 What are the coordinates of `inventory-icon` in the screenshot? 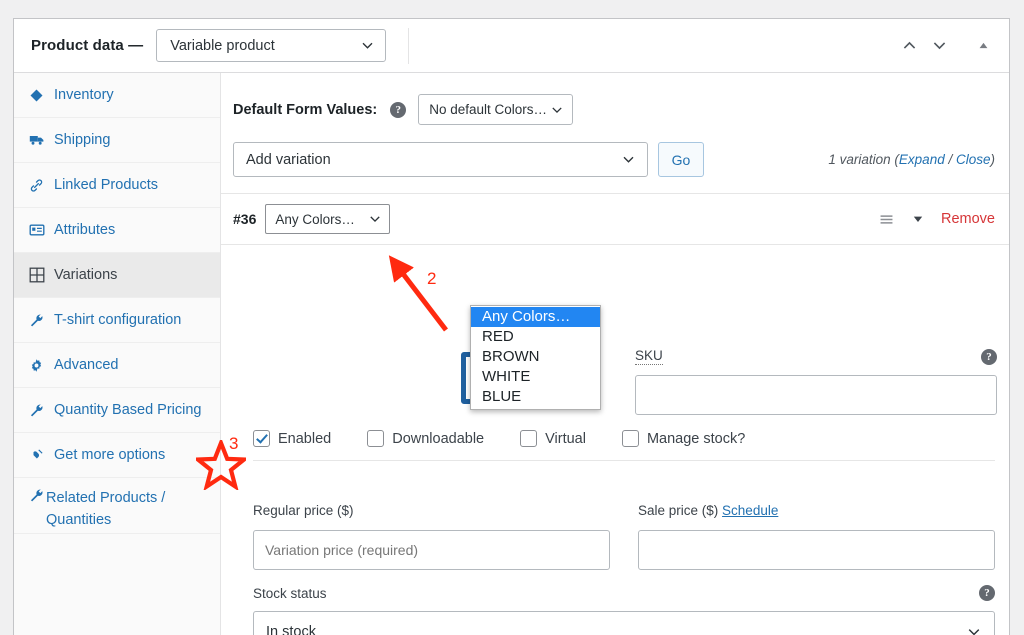 It's located at (36, 95).